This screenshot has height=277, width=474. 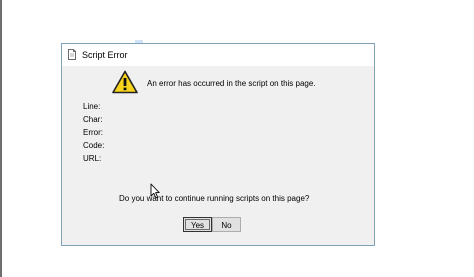 I want to click on dialog-title: Script Error, so click(x=105, y=55).